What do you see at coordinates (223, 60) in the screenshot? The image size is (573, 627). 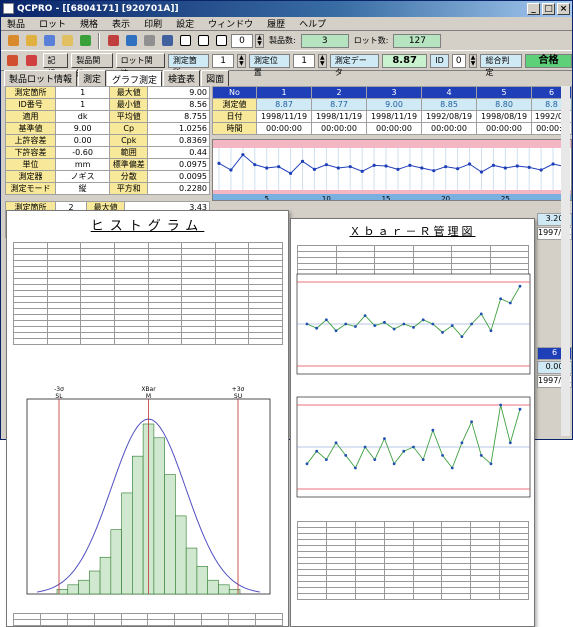 I see `measure-point-input: 1` at bounding box center [223, 60].